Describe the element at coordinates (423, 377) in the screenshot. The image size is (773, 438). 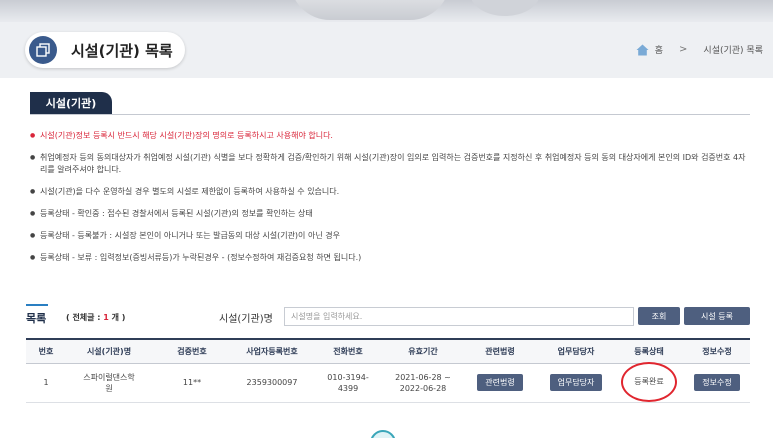
I see `cell-period-line1: 2021-06-28 ~` at that location.